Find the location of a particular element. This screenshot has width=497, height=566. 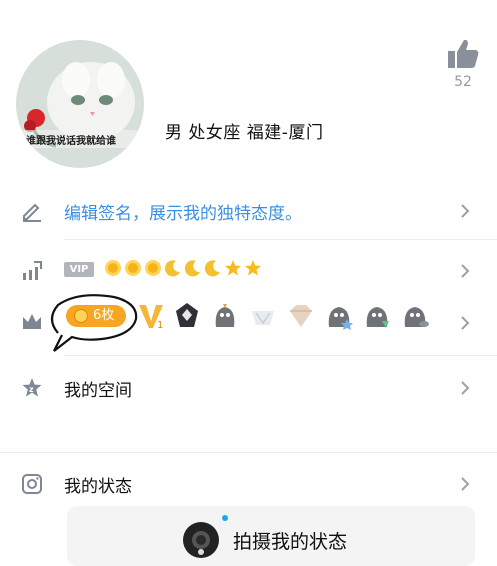

star-icon: z is located at coordinates (32, 387).